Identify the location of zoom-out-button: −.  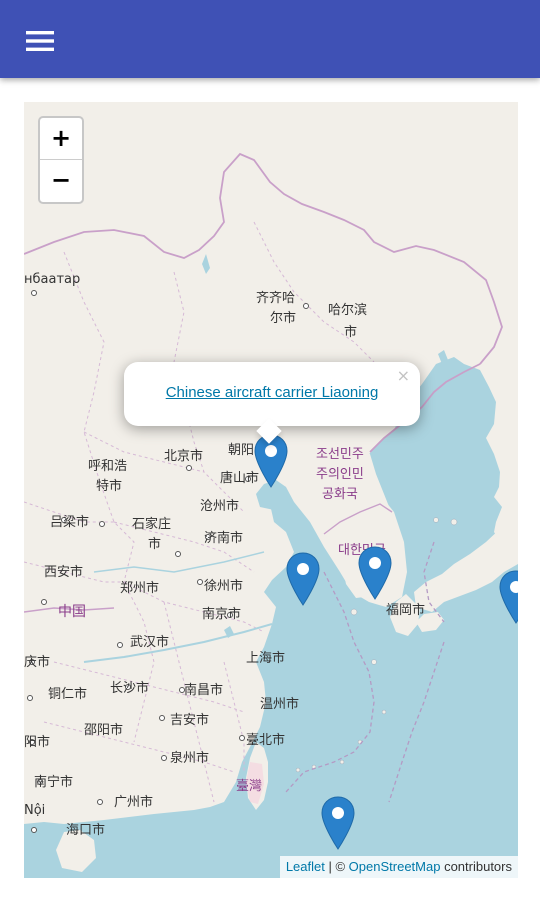
(61, 180).